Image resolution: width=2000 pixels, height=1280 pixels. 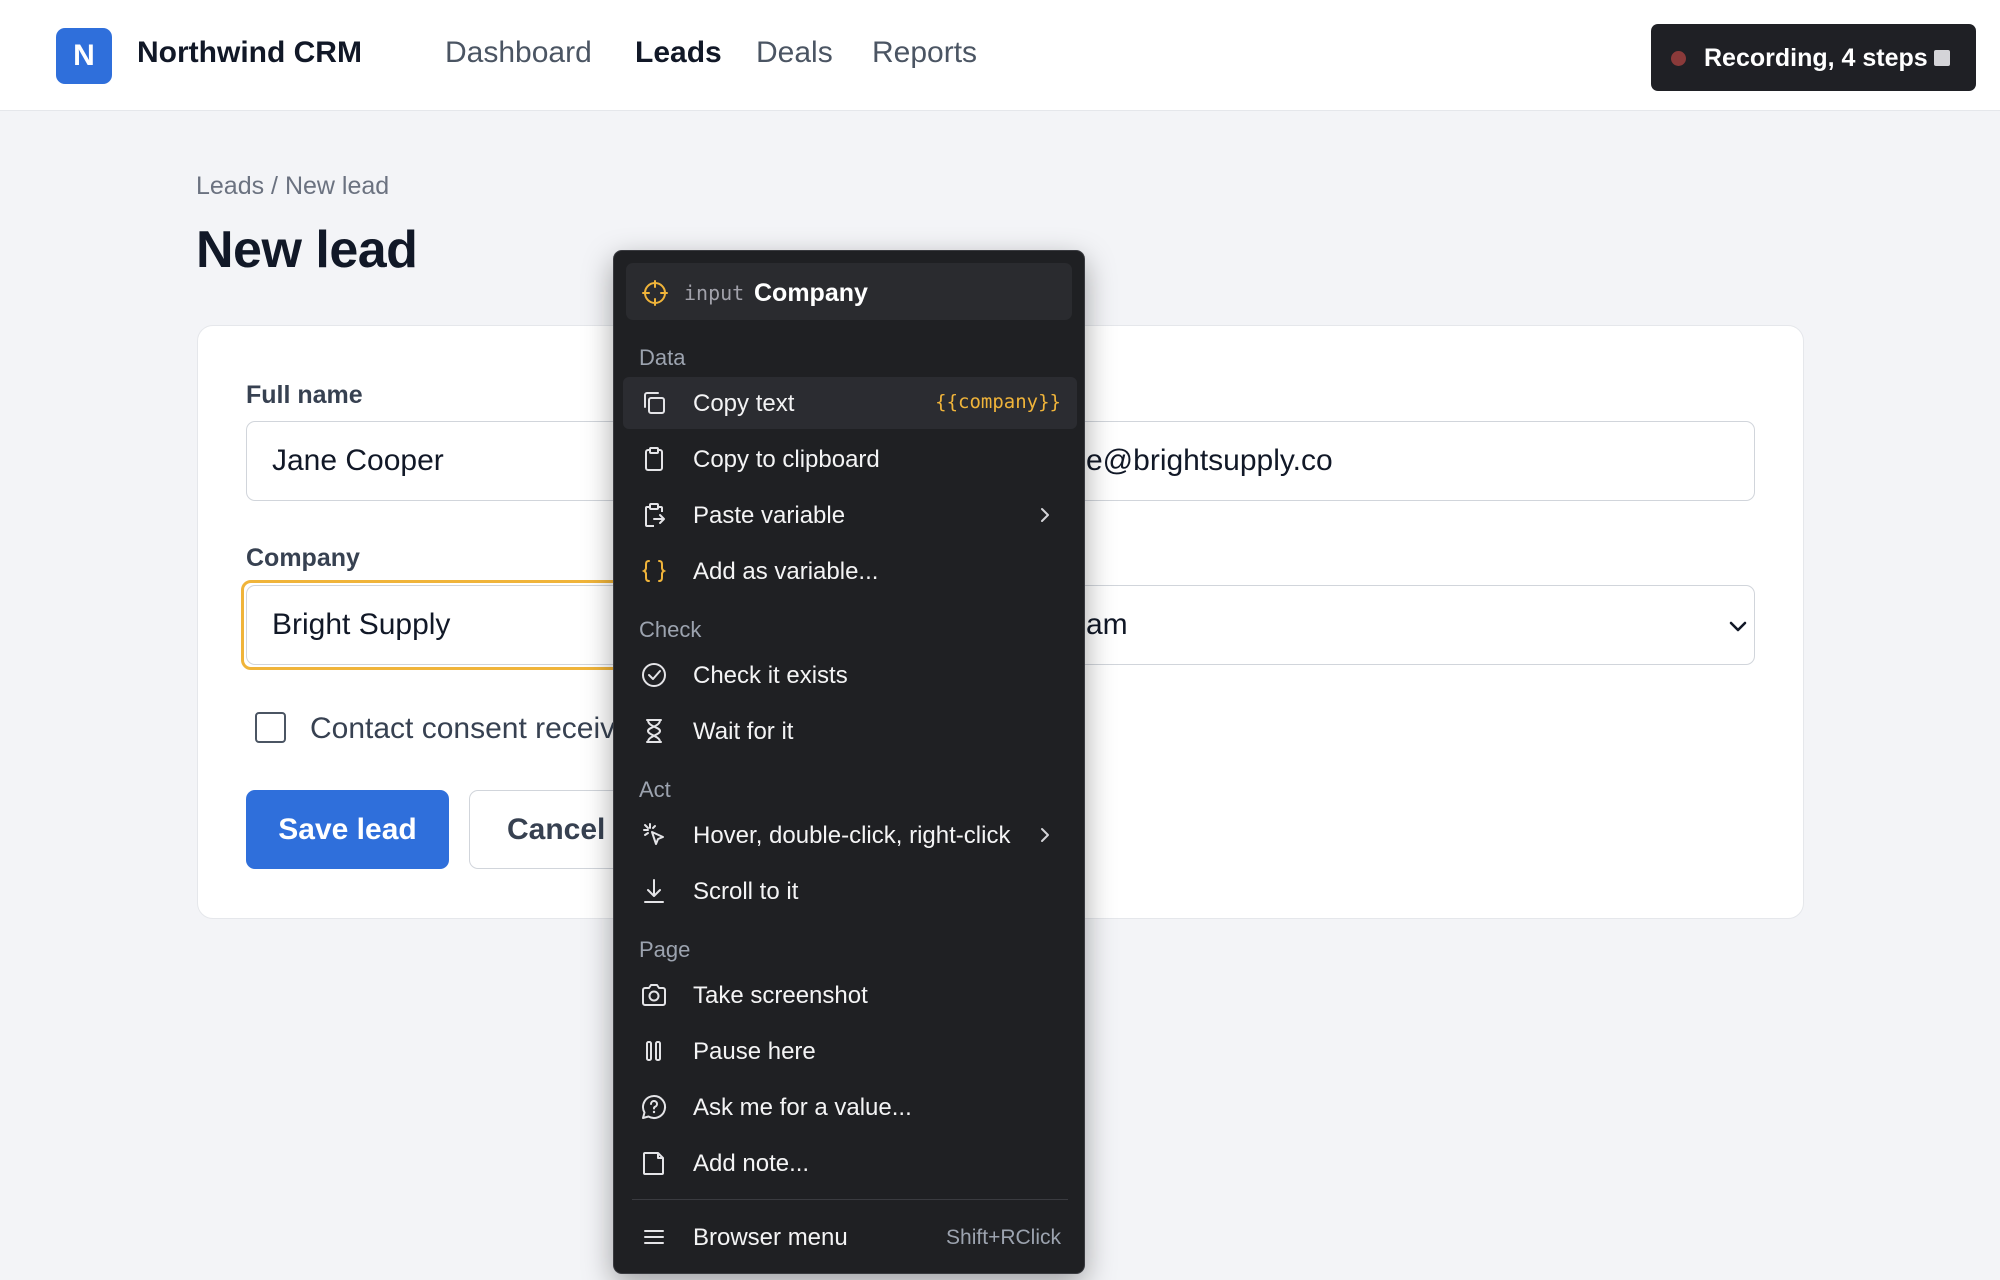 What do you see at coordinates (655, 293) in the screenshot?
I see `crosshair-icon` at bounding box center [655, 293].